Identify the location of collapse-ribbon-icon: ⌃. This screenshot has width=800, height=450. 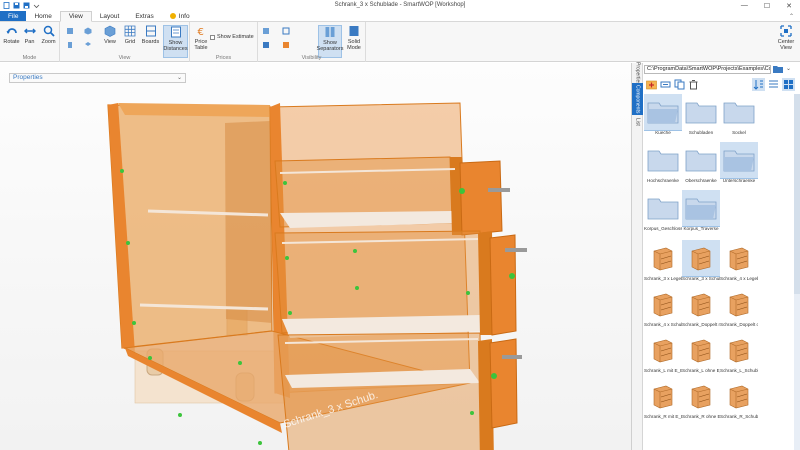
(794, 16).